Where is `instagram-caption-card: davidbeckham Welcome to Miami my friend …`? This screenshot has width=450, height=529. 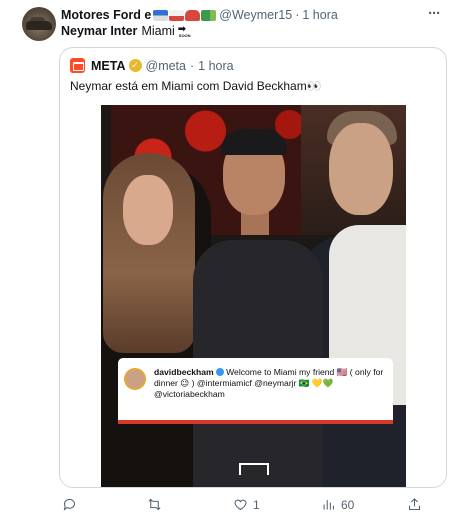
instagram-caption-card: davidbeckham Welcome to Miami my friend … is located at coordinates (255, 389).